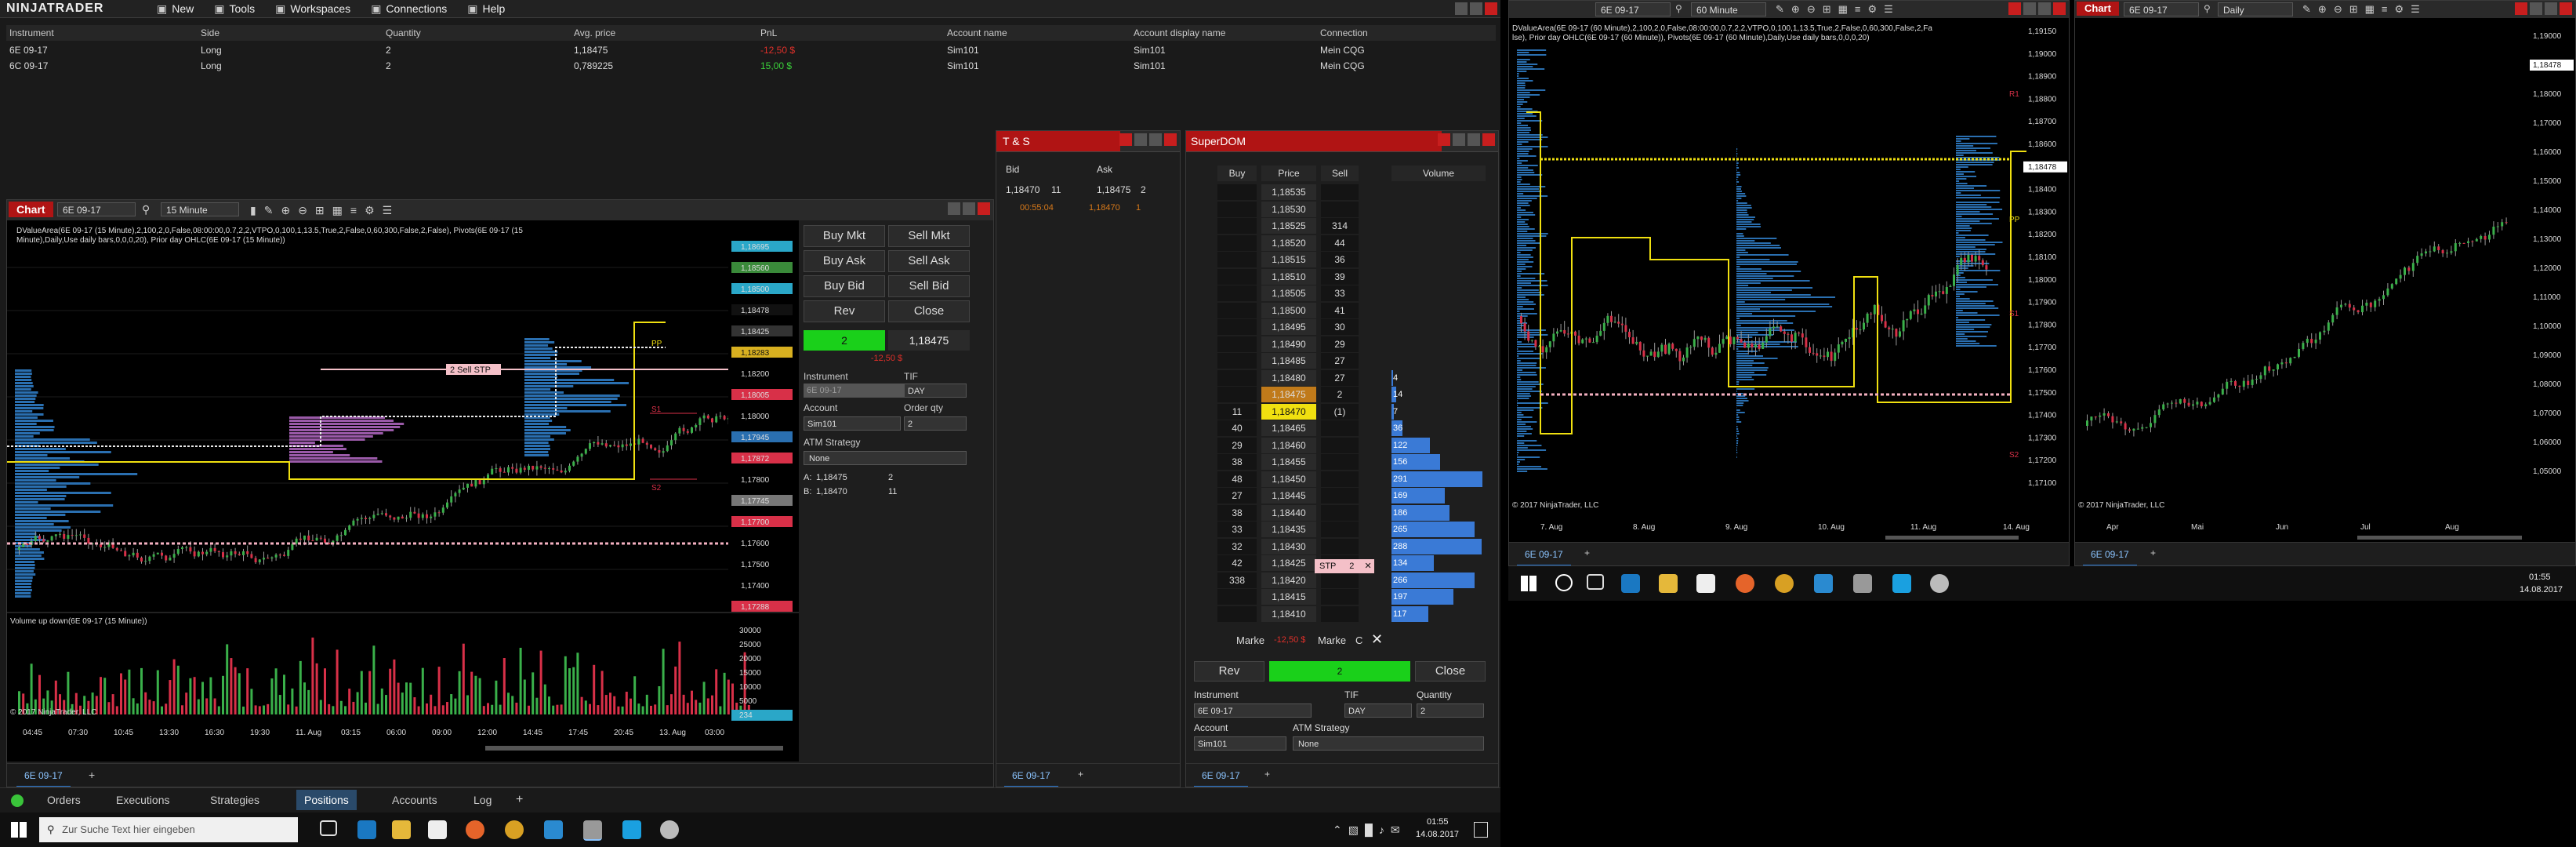 The width and height of the screenshot is (2576, 847). I want to click on crosshair-icon: ⊞, so click(1830, 9).